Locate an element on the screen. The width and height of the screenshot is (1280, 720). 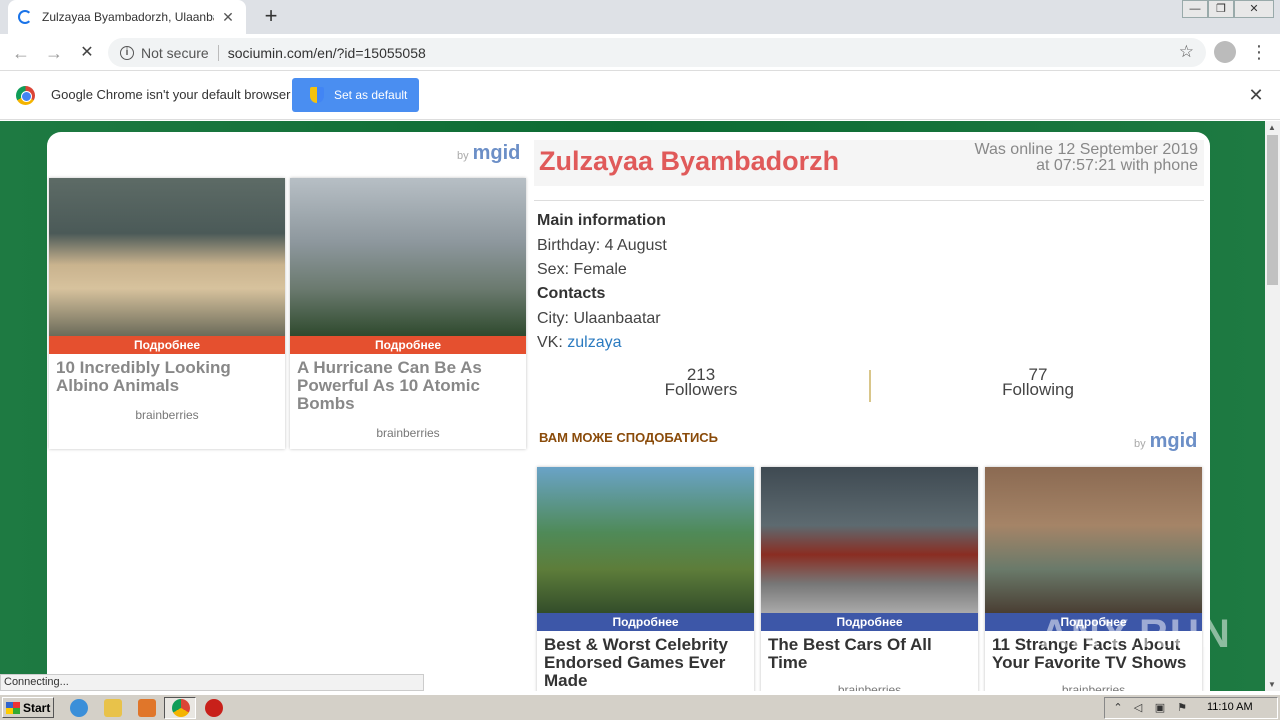
stats-separator is located at coordinates (870, 386).